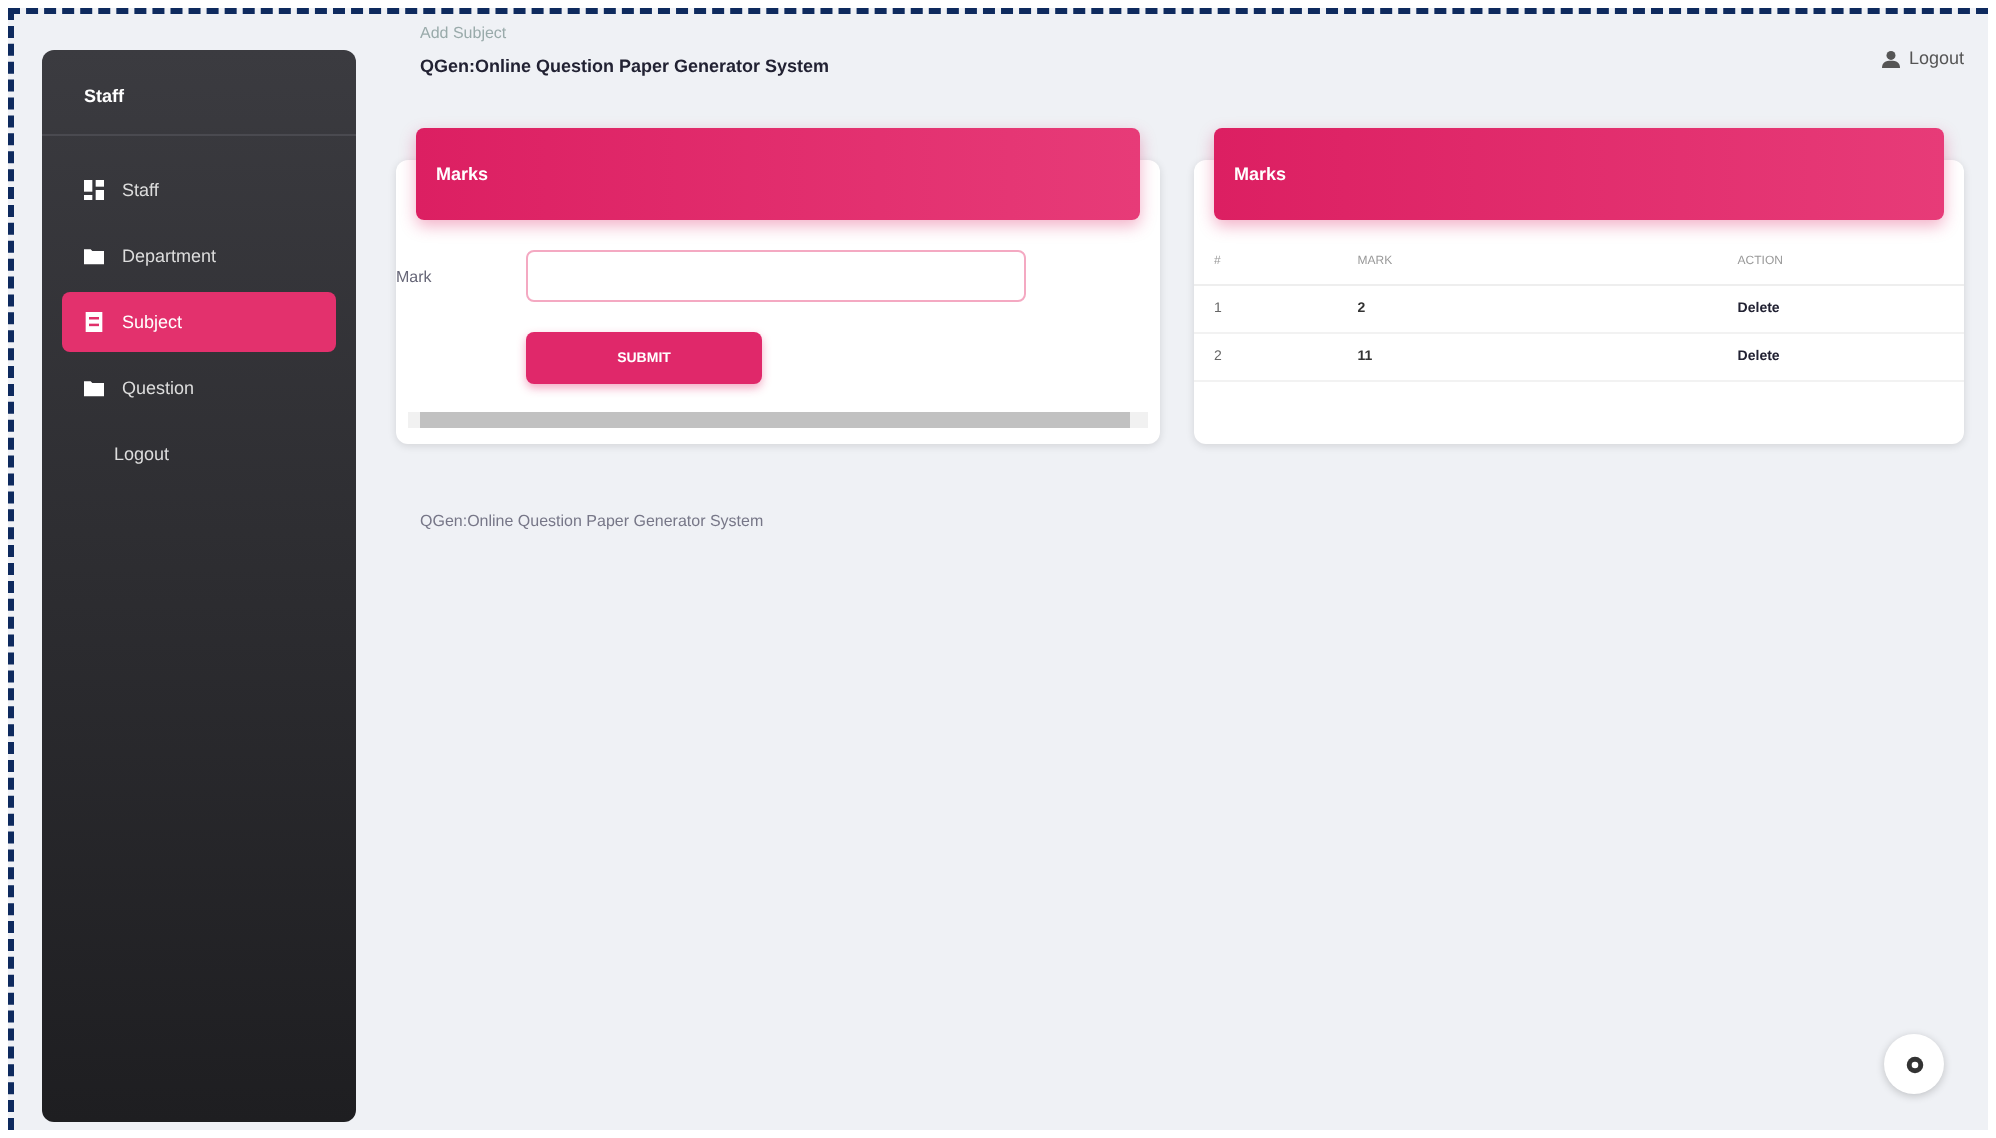 The width and height of the screenshot is (1996, 1138). Describe the element at coordinates (199, 454) in the screenshot. I see `sidebar-item: Logout` at that location.